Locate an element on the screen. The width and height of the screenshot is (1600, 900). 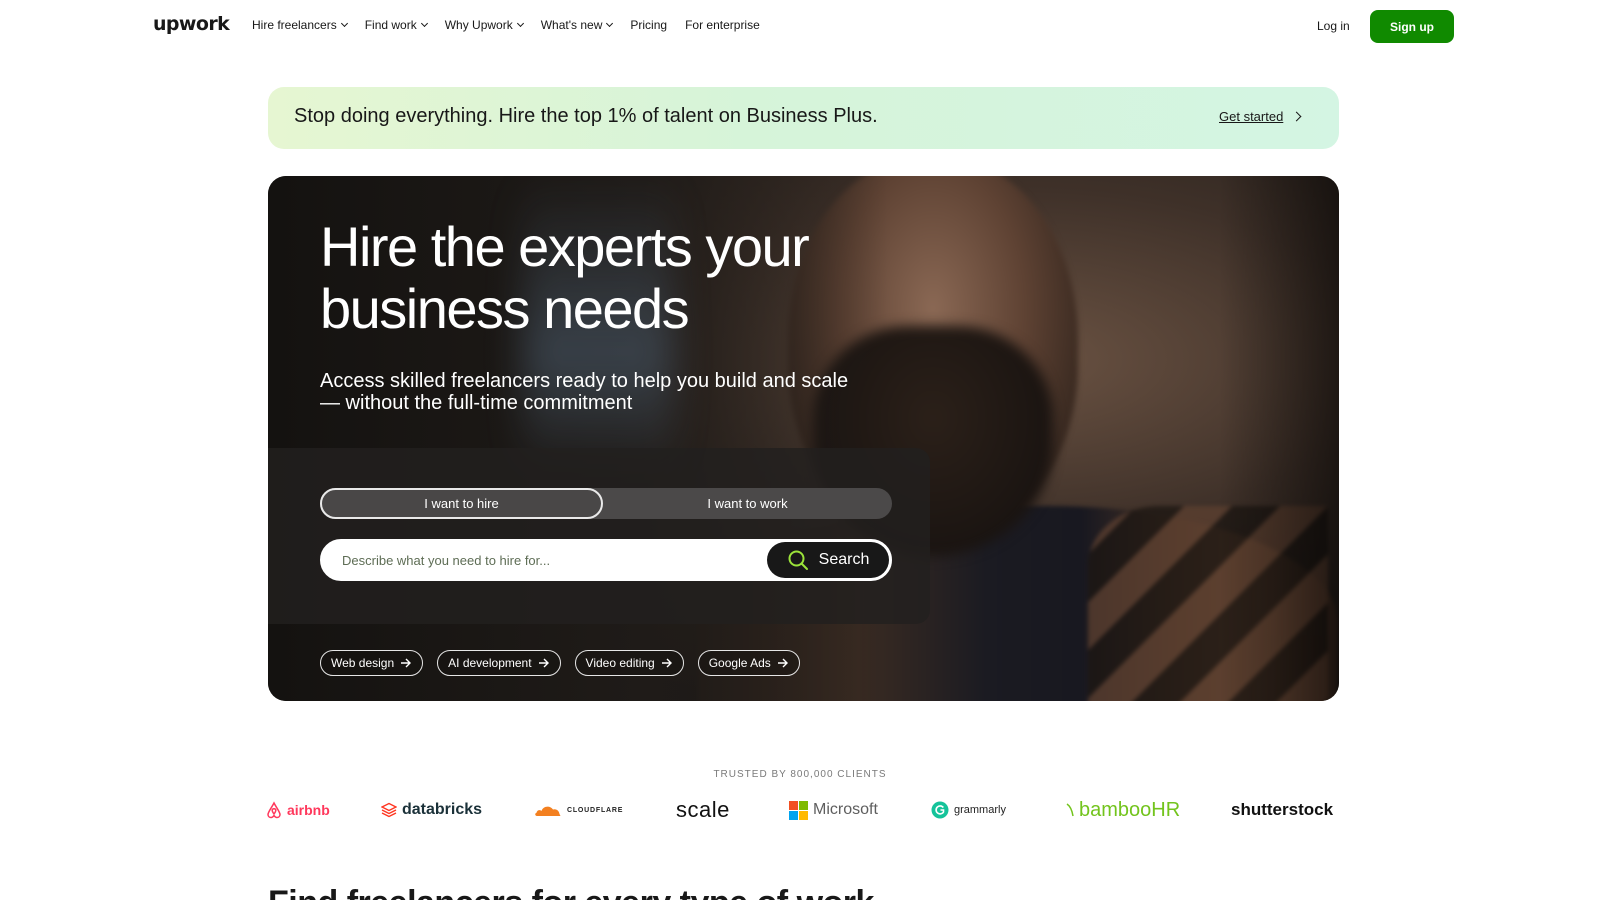
airbnb-logo: airbnb is located at coordinates (298, 810).